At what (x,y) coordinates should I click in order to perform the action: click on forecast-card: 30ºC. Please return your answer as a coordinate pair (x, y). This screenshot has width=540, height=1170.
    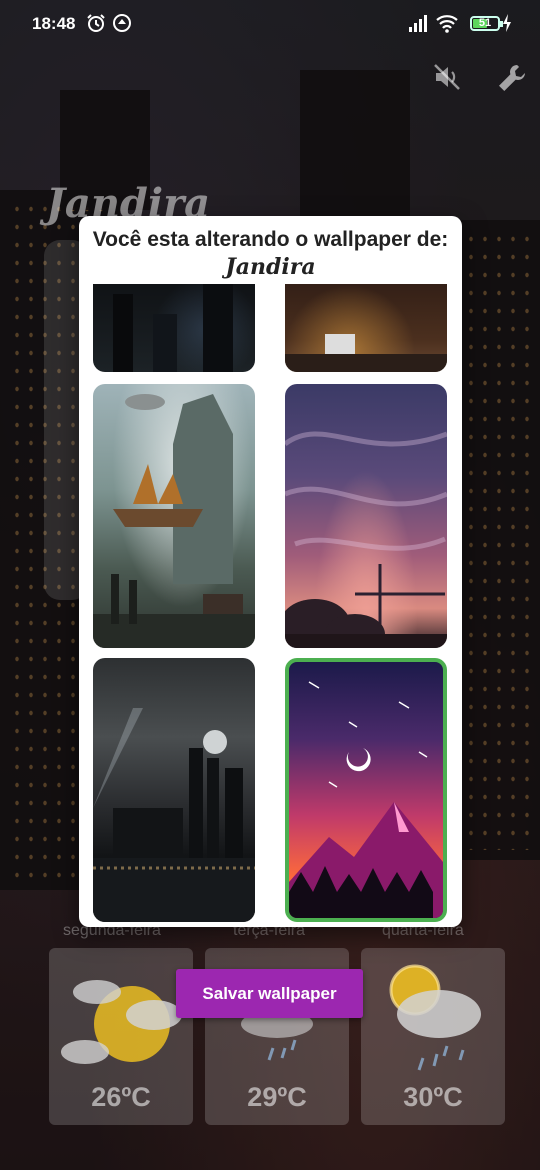
    Looking at the image, I should click on (433, 1036).